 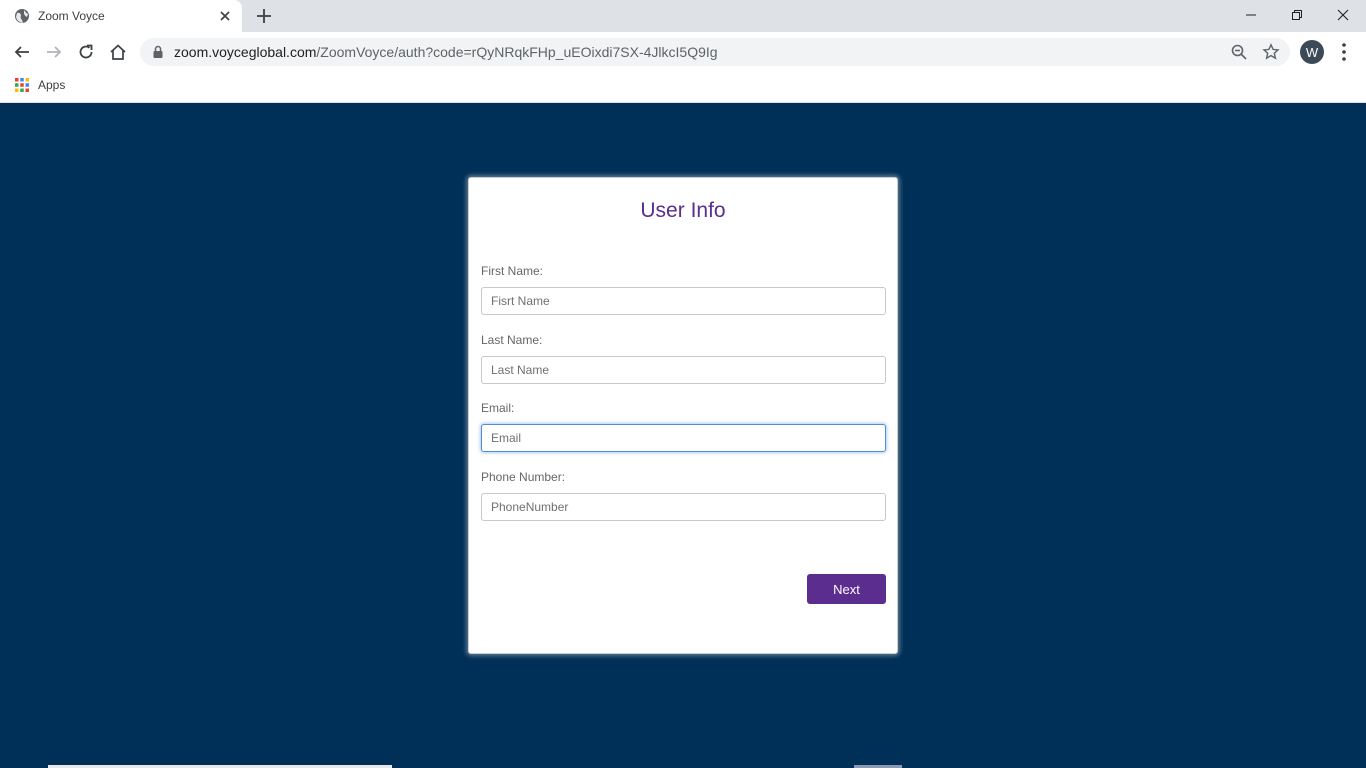 What do you see at coordinates (22, 16) in the screenshot?
I see `globe-icon` at bounding box center [22, 16].